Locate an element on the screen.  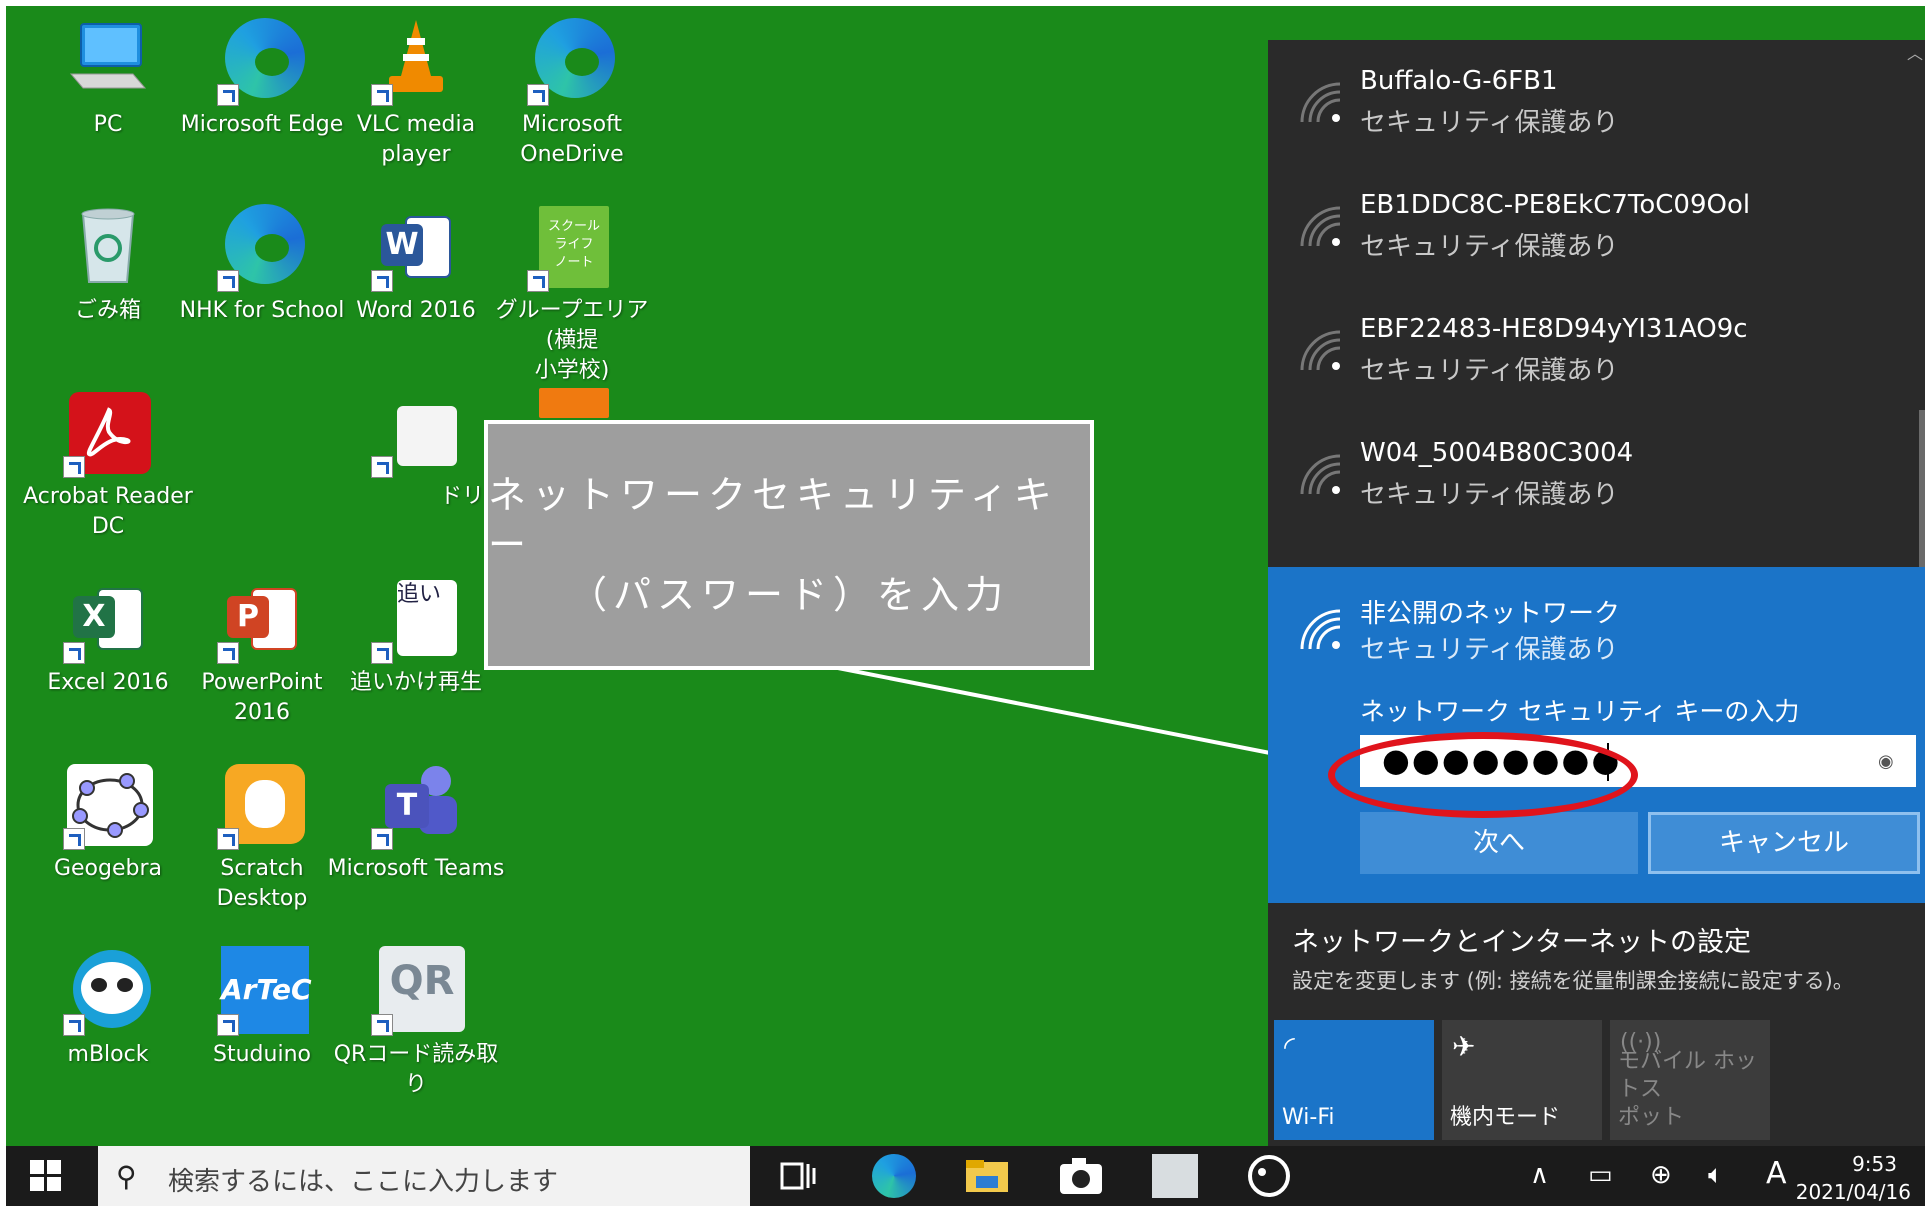
battery-icon: ▭ is located at coordinates (1600, 1175).